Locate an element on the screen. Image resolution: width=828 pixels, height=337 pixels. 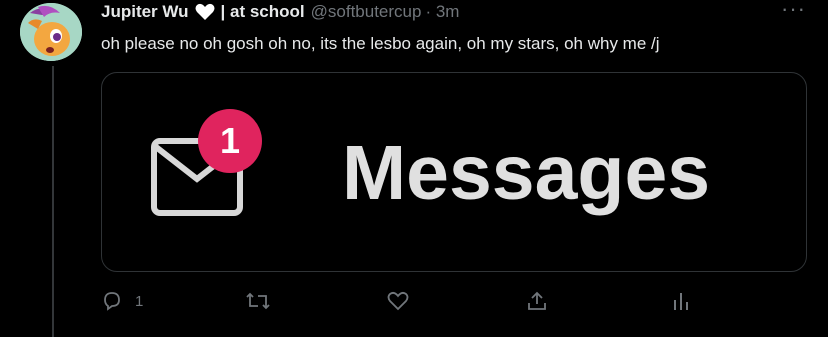
display-name-suffix: | at school is located at coordinates (262, 11).